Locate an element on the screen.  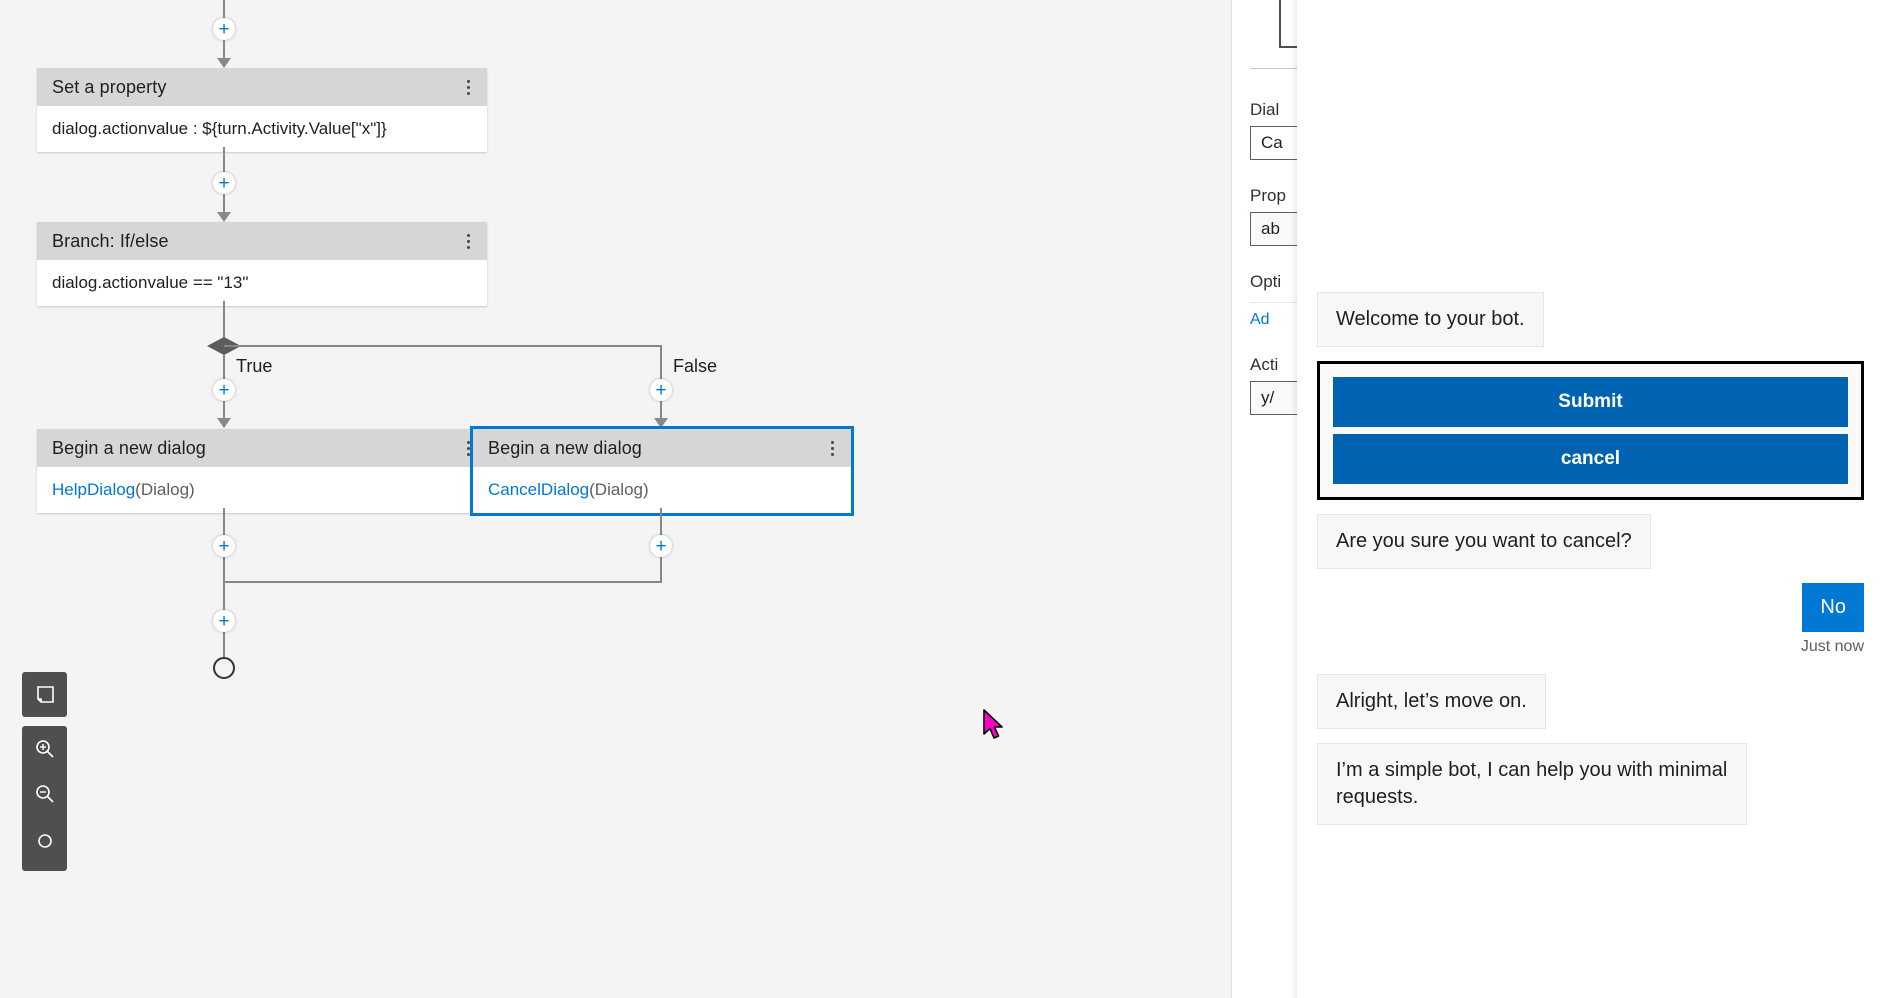
node-begin-dialog-cancel: Begin a new dialog CancelDialog (Dialog) is located at coordinates (662, 471).